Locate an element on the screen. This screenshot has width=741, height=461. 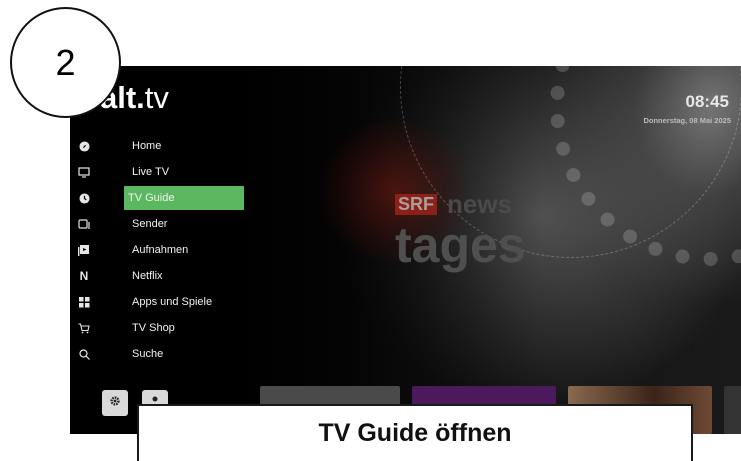
recordings-icon is located at coordinates (84, 250).